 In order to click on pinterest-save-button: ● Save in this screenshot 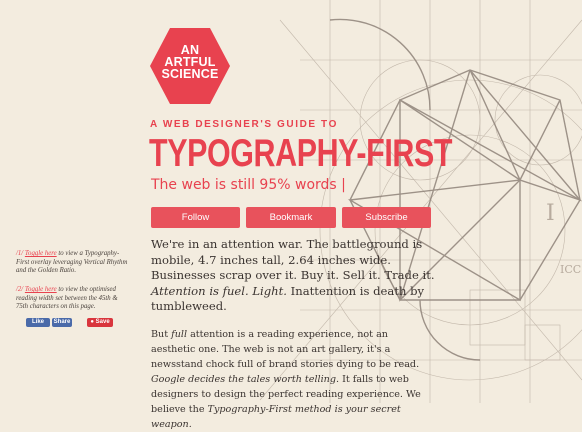, I will do `click(100, 322)`.